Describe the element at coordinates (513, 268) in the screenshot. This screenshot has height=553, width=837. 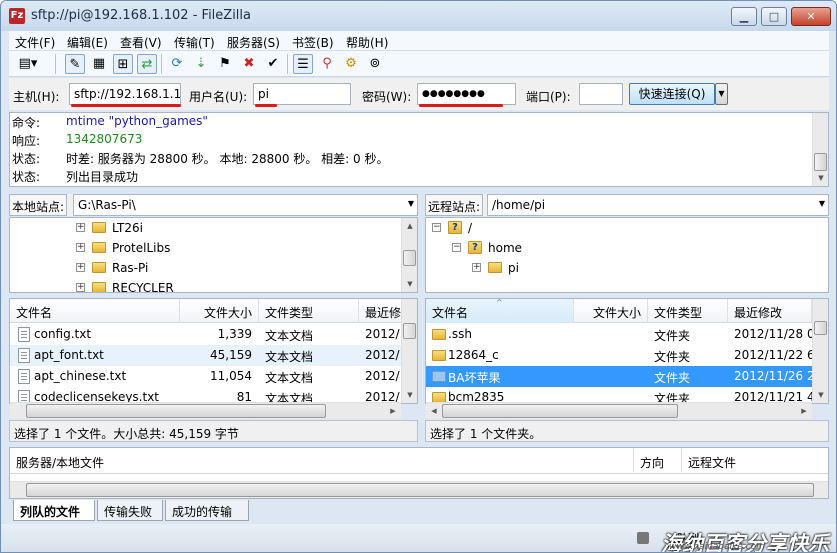
I see `tree-item-label: pi` at that location.